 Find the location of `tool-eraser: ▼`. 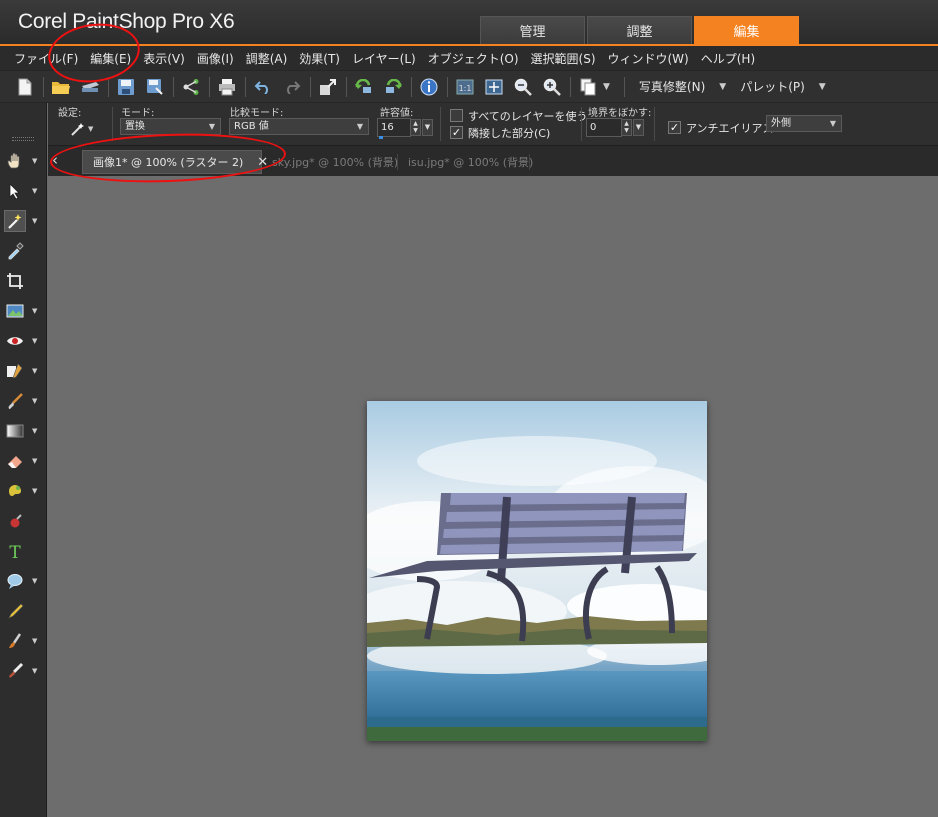

tool-eraser: ▼ is located at coordinates (24, 461).